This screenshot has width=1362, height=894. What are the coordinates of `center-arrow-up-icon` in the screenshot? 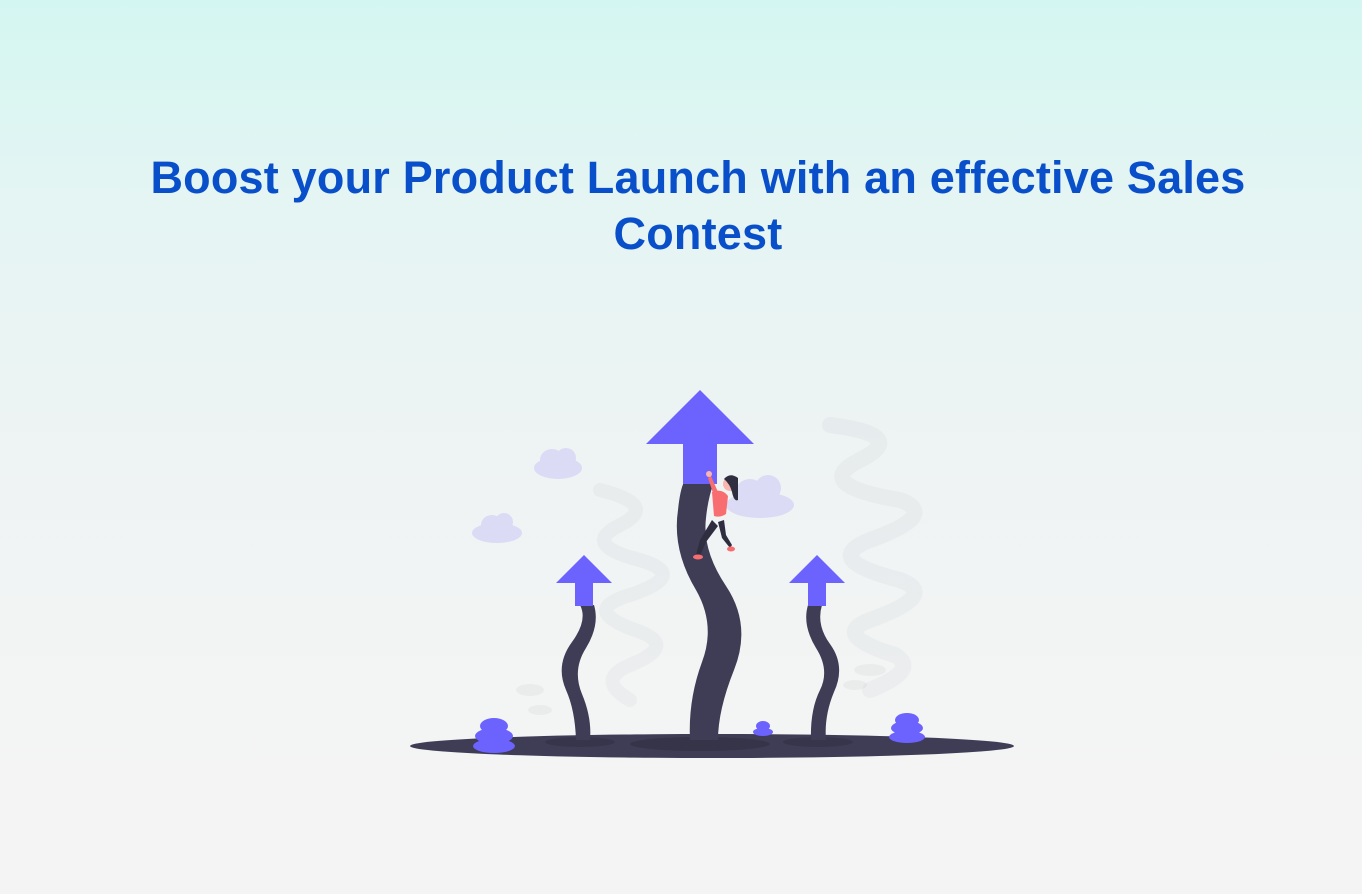 It's located at (700, 437).